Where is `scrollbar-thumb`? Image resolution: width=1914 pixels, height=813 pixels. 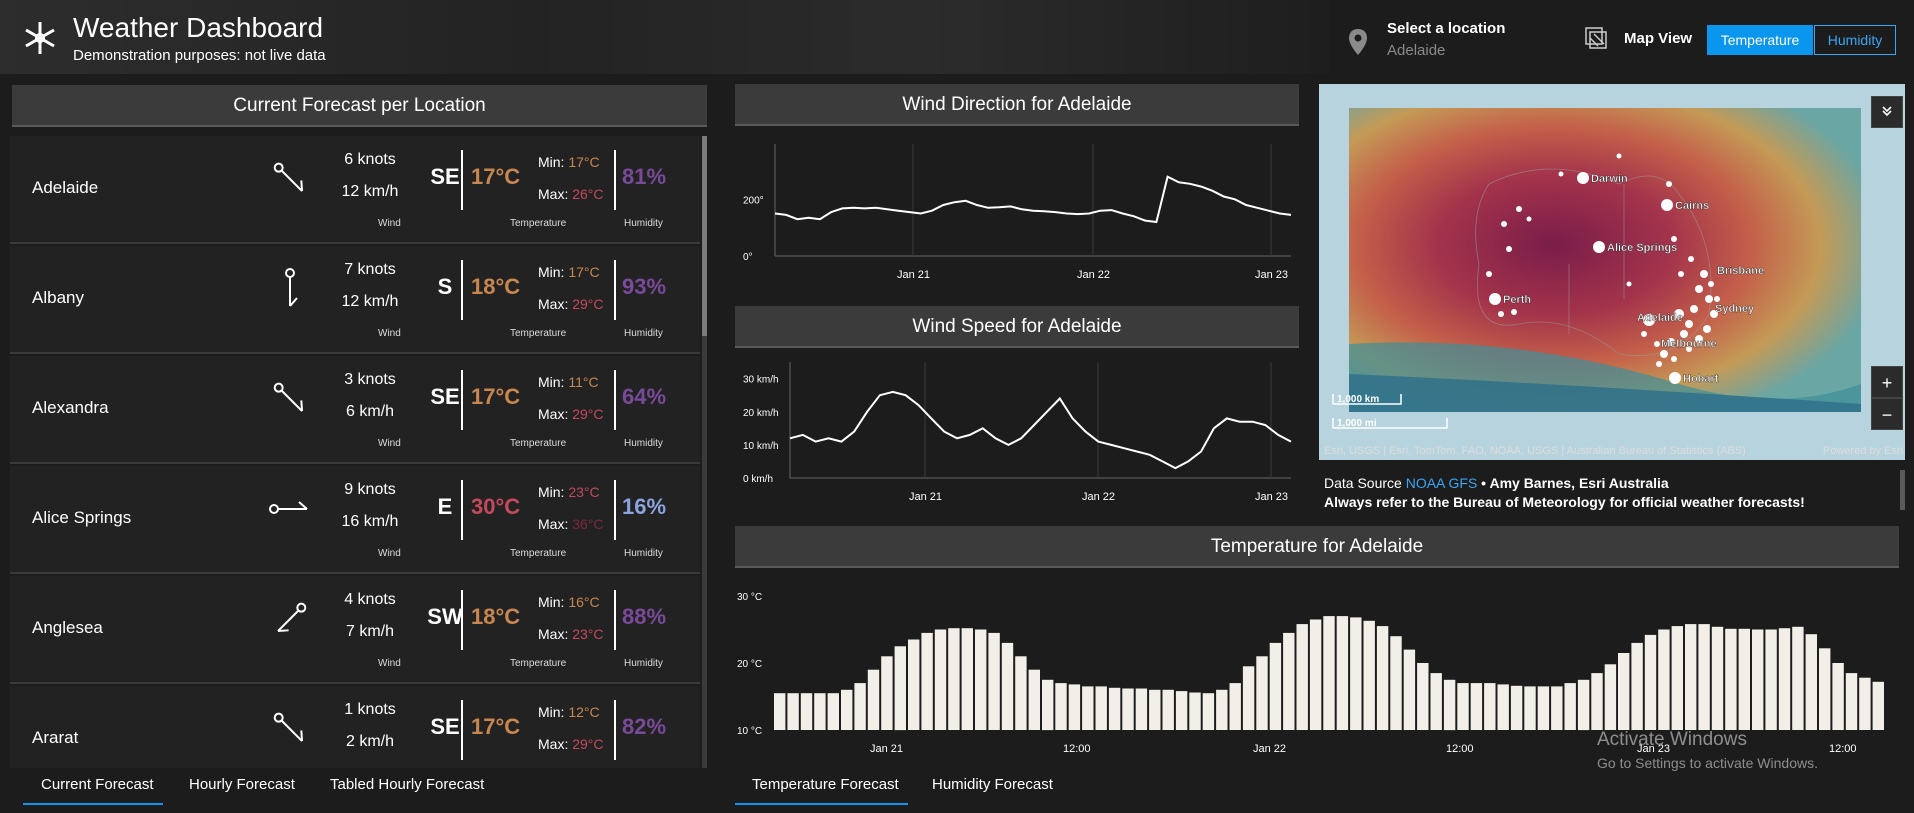 scrollbar-thumb is located at coordinates (704, 236).